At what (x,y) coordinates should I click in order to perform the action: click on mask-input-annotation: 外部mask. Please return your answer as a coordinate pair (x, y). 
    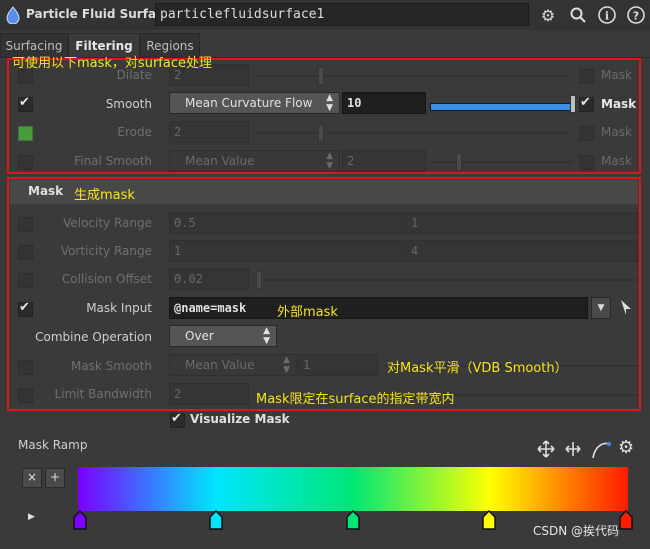
    Looking at the image, I should click on (307, 312).